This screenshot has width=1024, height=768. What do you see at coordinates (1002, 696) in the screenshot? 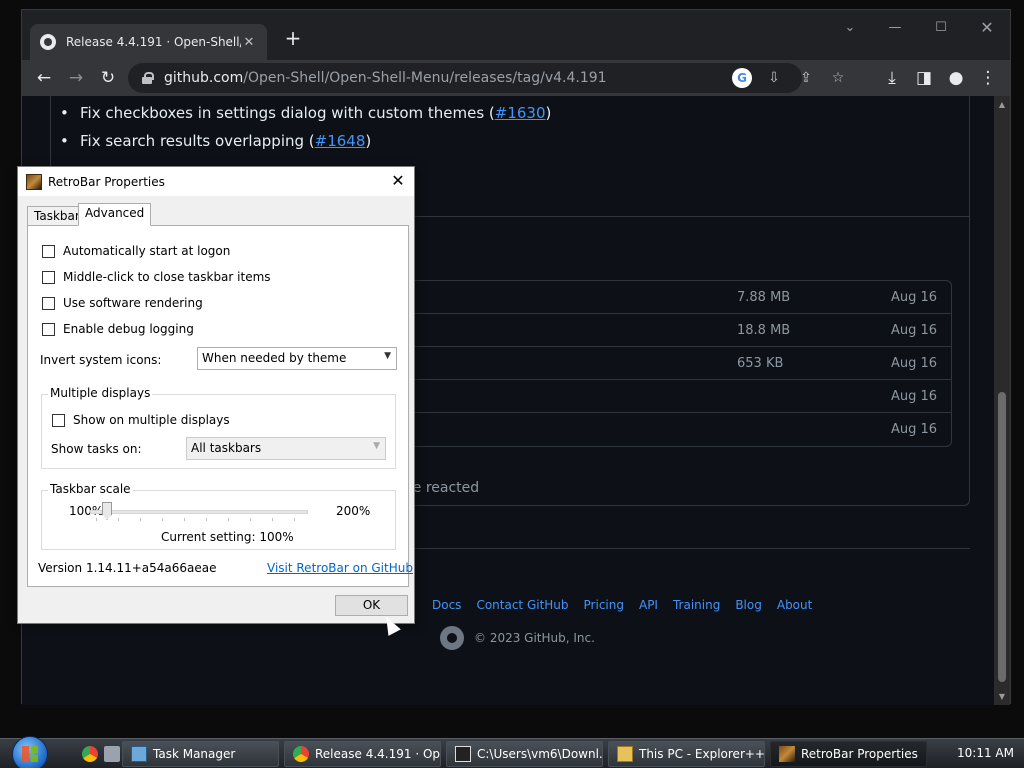
I see `scroll-down-icon: ▼` at bounding box center [1002, 696].